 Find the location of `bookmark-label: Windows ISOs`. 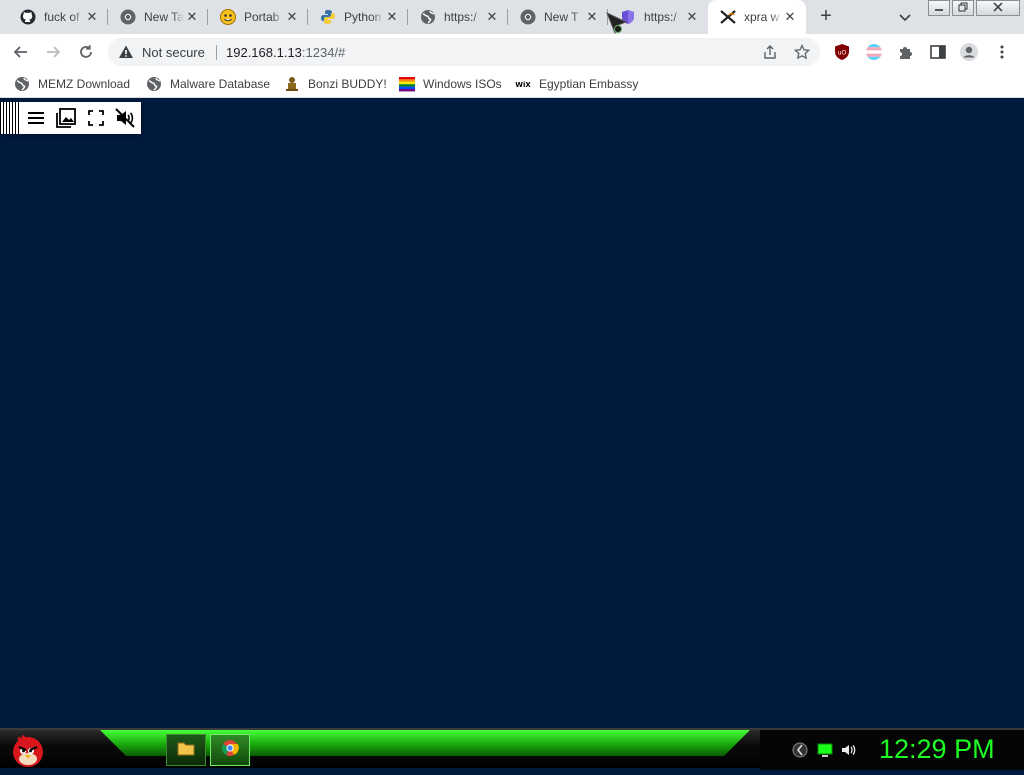

bookmark-label: Windows ISOs is located at coordinates (462, 84).